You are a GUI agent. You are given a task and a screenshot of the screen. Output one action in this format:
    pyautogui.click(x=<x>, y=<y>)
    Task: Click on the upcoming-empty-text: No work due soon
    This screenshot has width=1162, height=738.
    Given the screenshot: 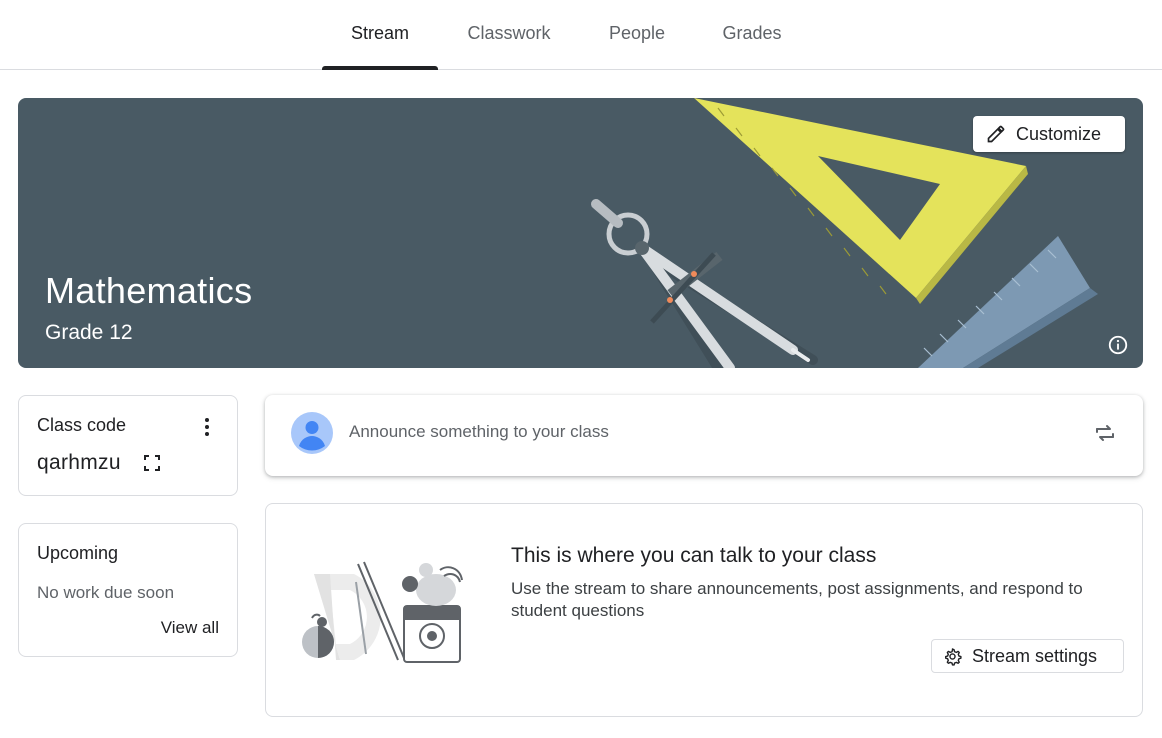 What is the action you would take?
    pyautogui.click(x=106, y=592)
    